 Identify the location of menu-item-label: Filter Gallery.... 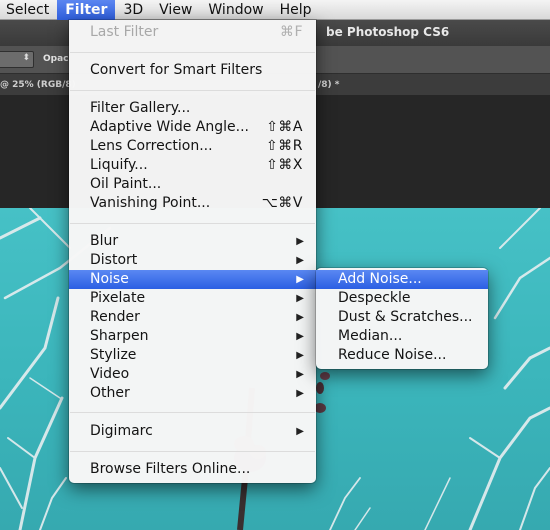
(140, 108).